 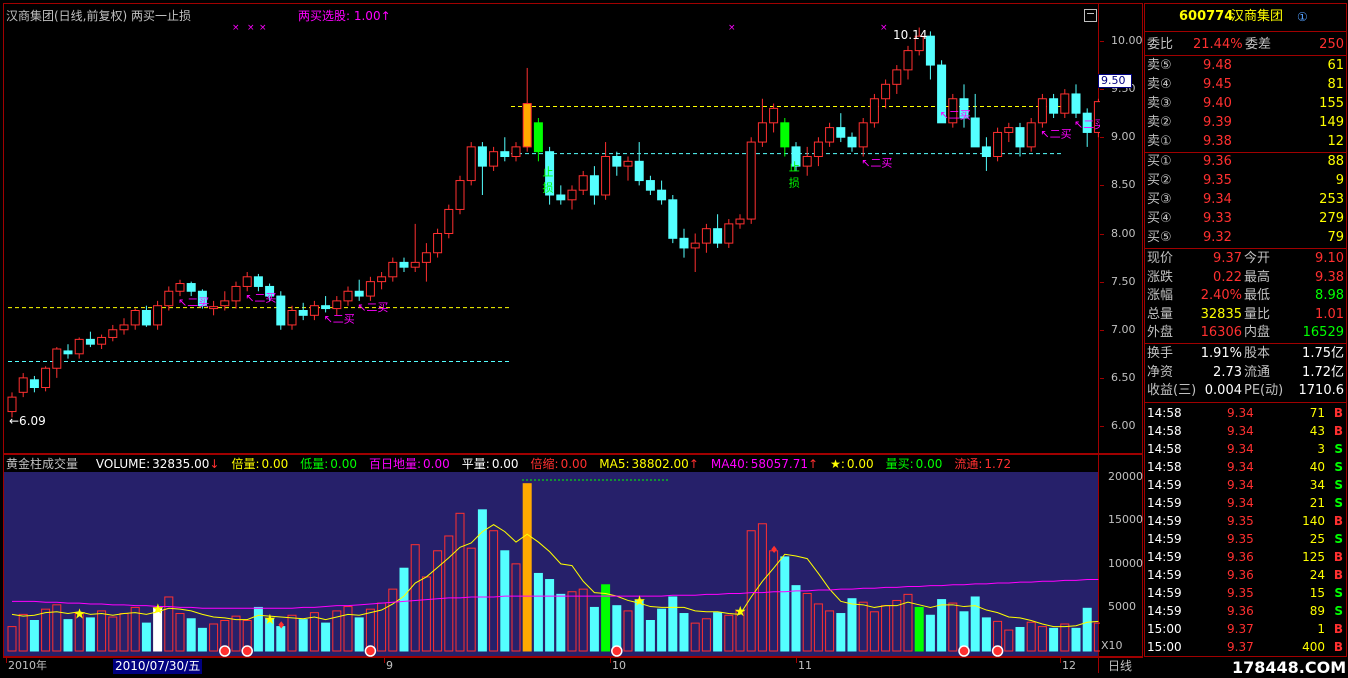 What do you see at coordinates (1172, 390) in the screenshot?
I see `fundamental-label: 收益(三)` at bounding box center [1172, 390].